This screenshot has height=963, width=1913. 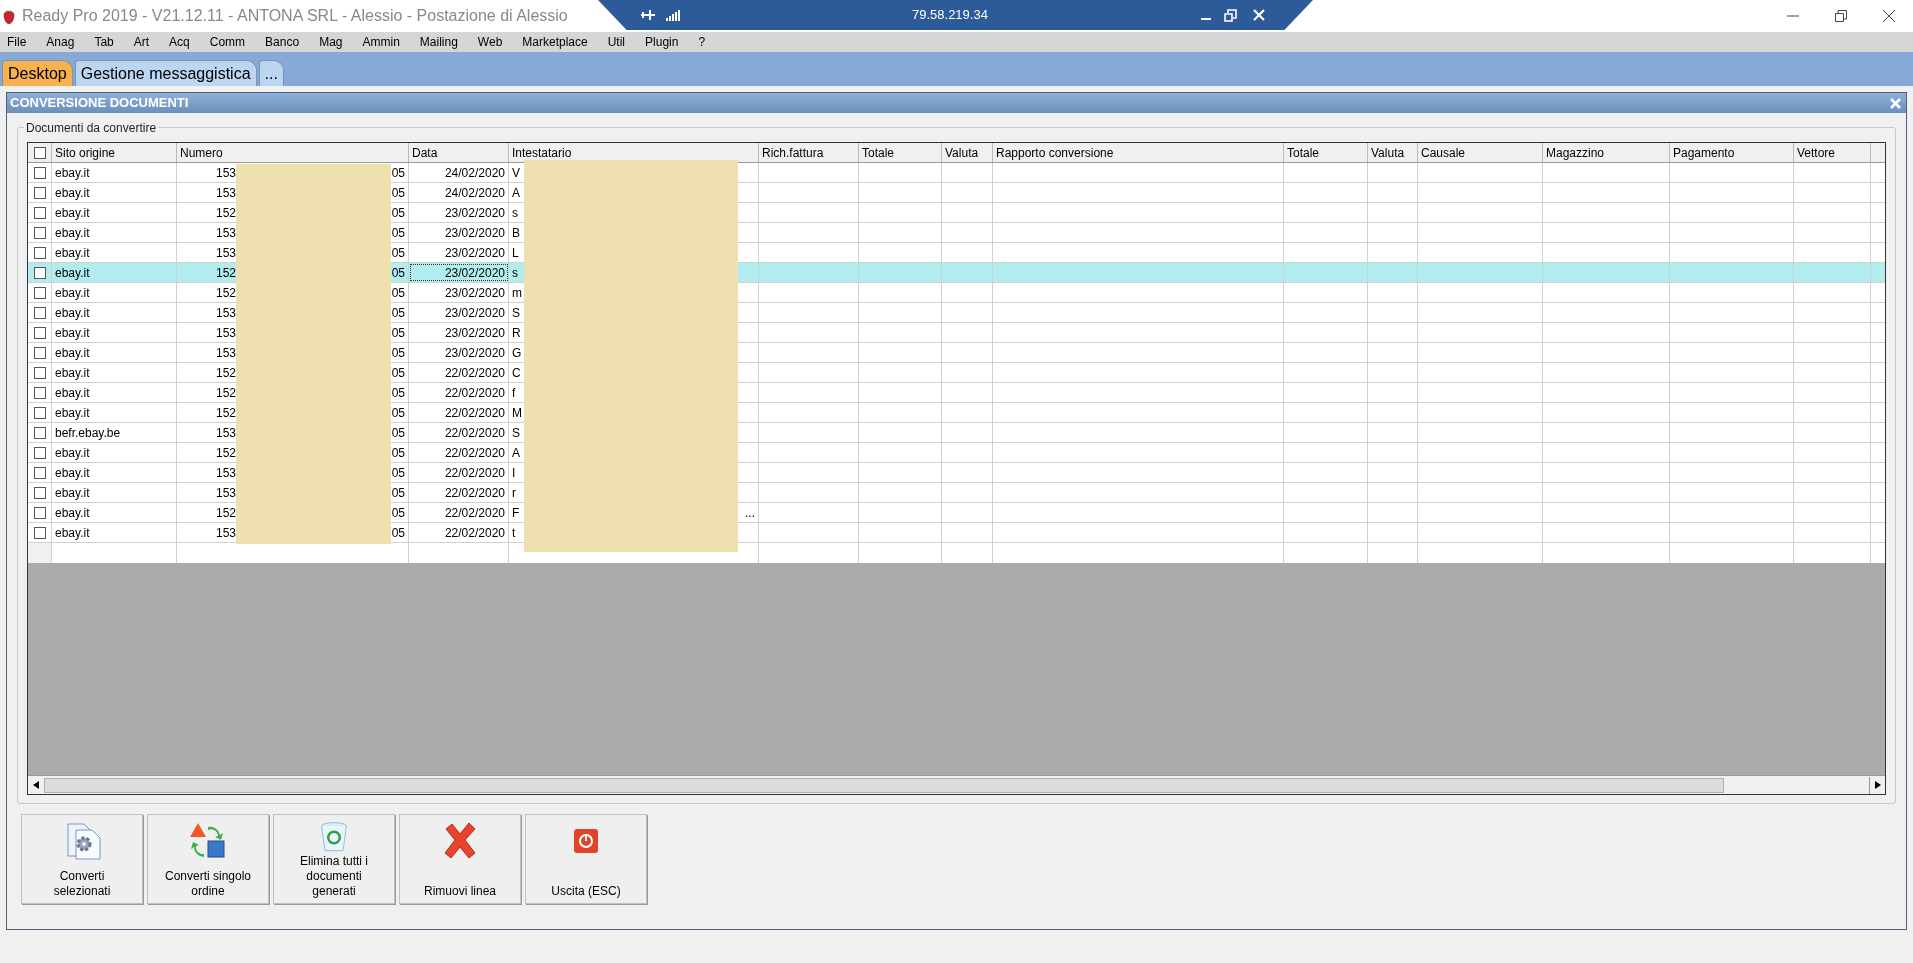 I want to click on table-cell-text: C, so click(x=516, y=373).